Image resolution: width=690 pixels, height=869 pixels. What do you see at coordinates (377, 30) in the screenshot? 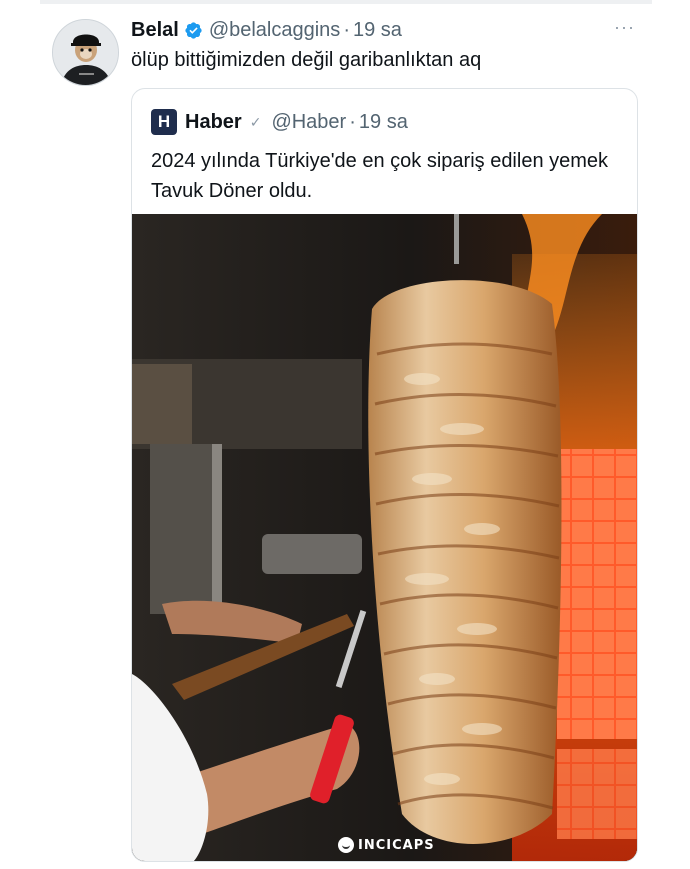
I see `tweet-timestamp: 19 sa` at bounding box center [377, 30].